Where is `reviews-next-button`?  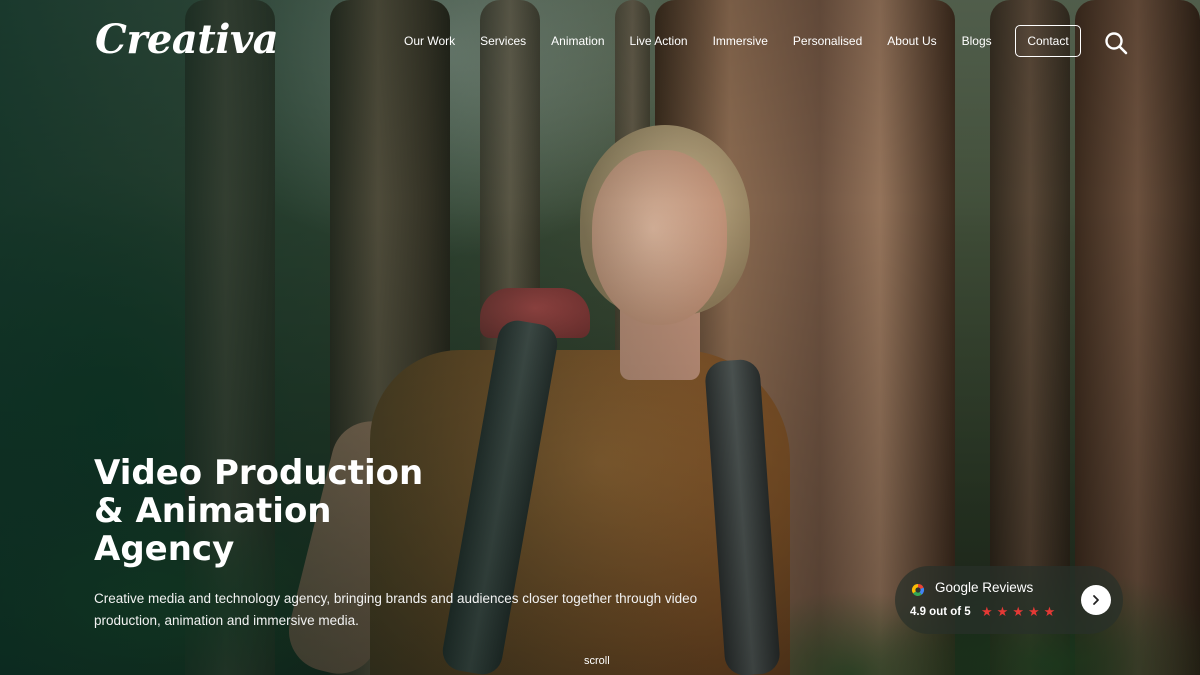
reviews-next-button is located at coordinates (1096, 600).